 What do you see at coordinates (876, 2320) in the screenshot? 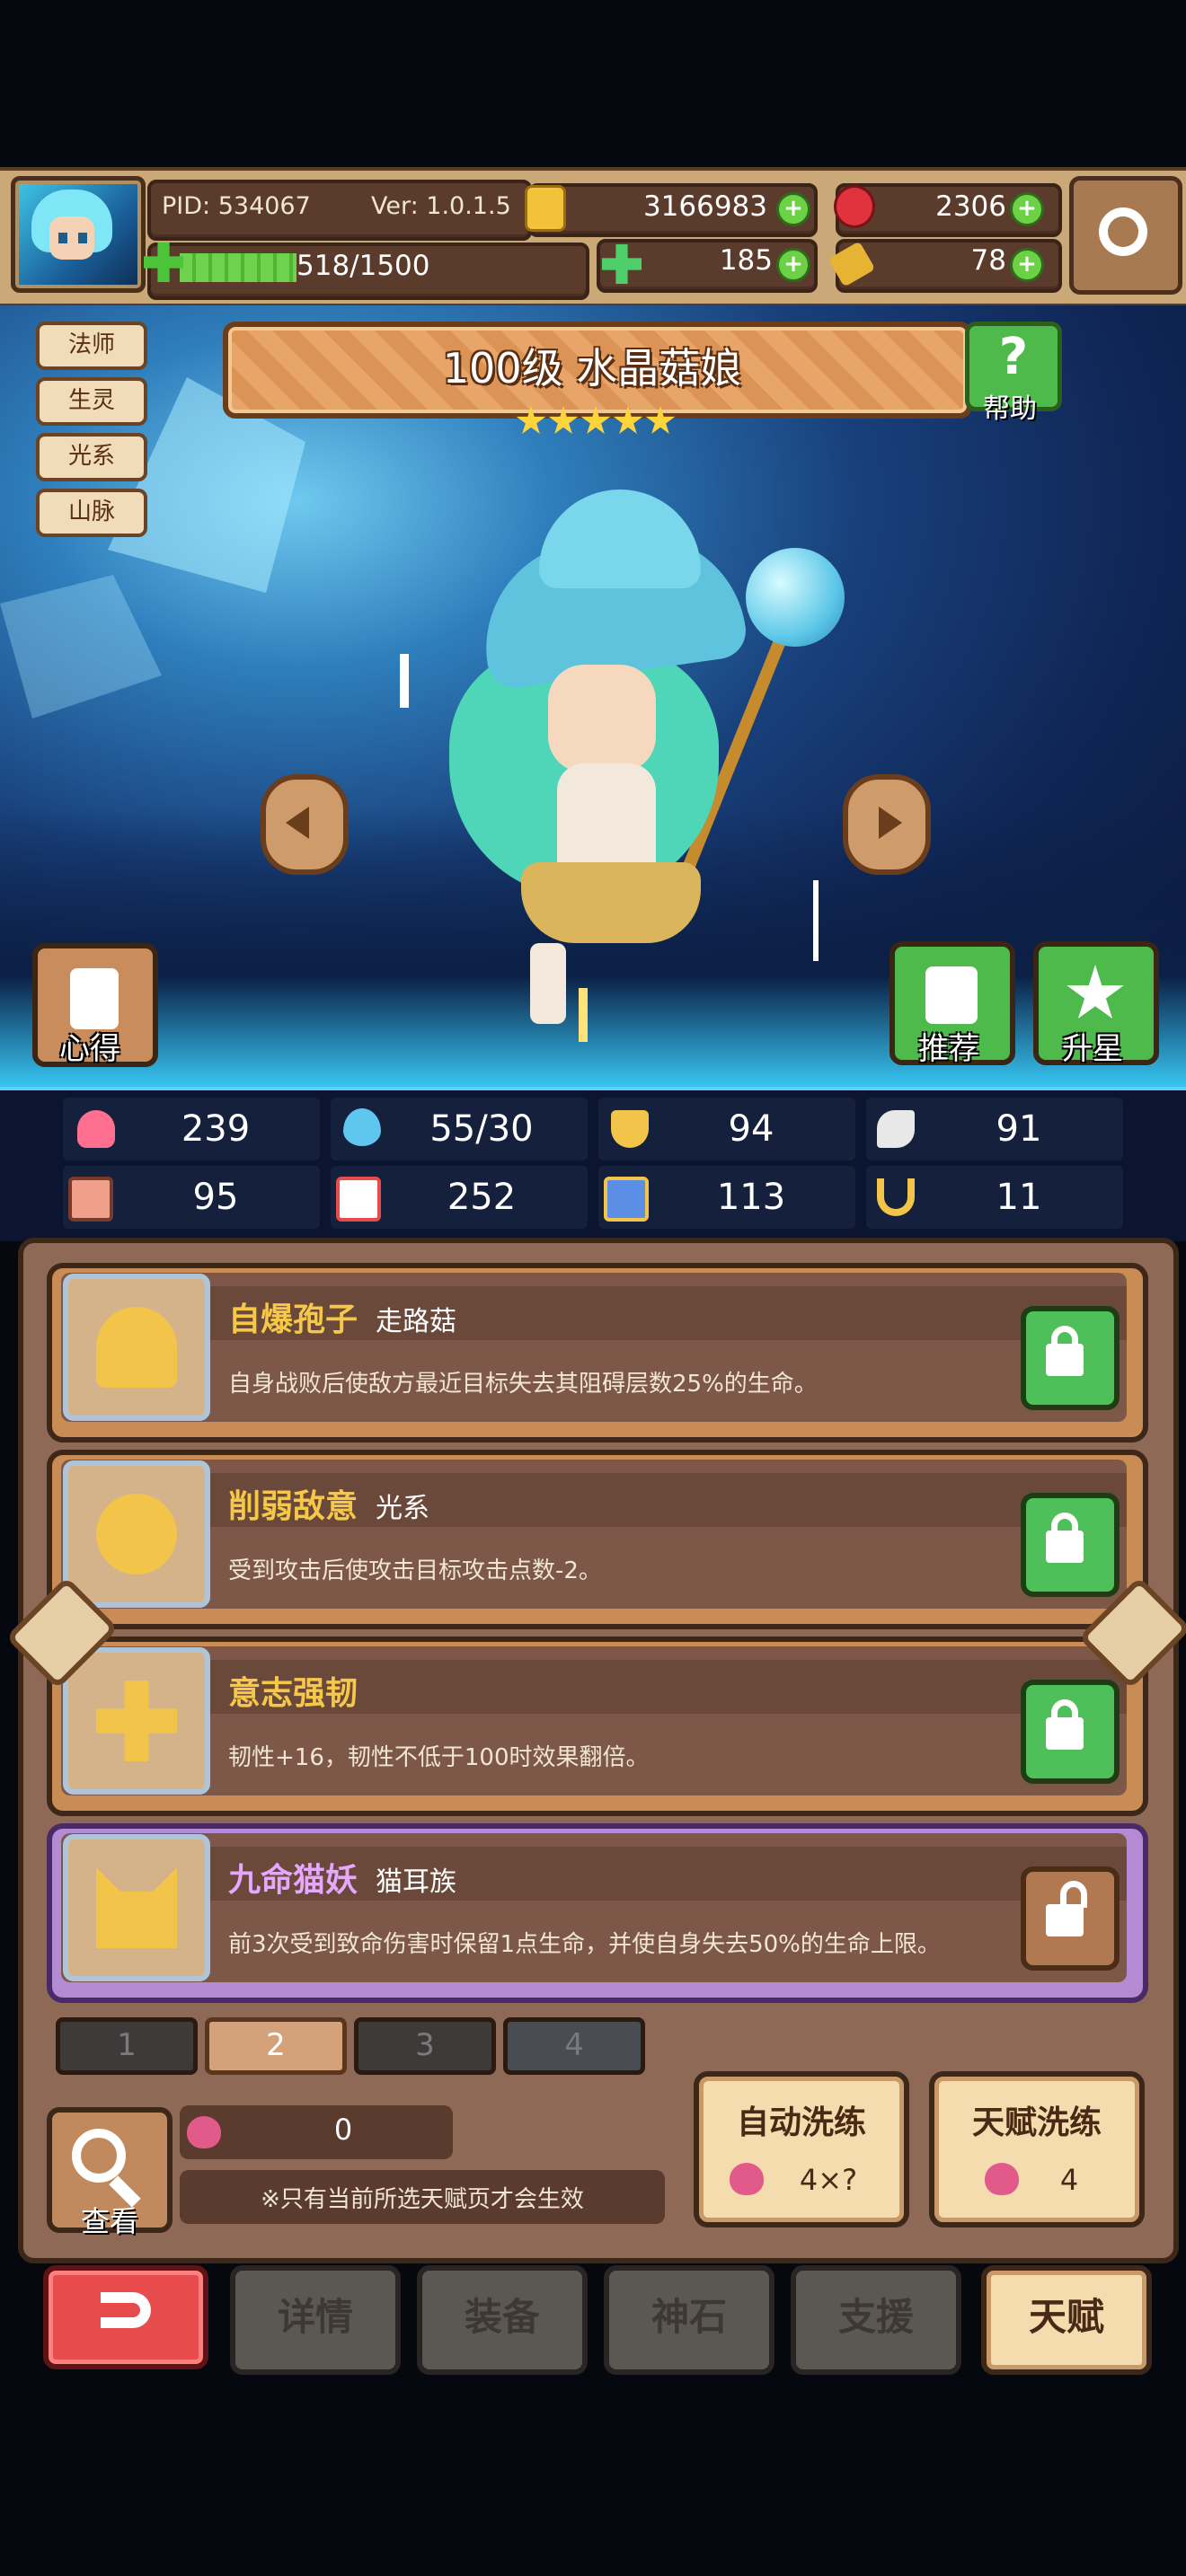
I see `nav-support: 支援` at bounding box center [876, 2320].